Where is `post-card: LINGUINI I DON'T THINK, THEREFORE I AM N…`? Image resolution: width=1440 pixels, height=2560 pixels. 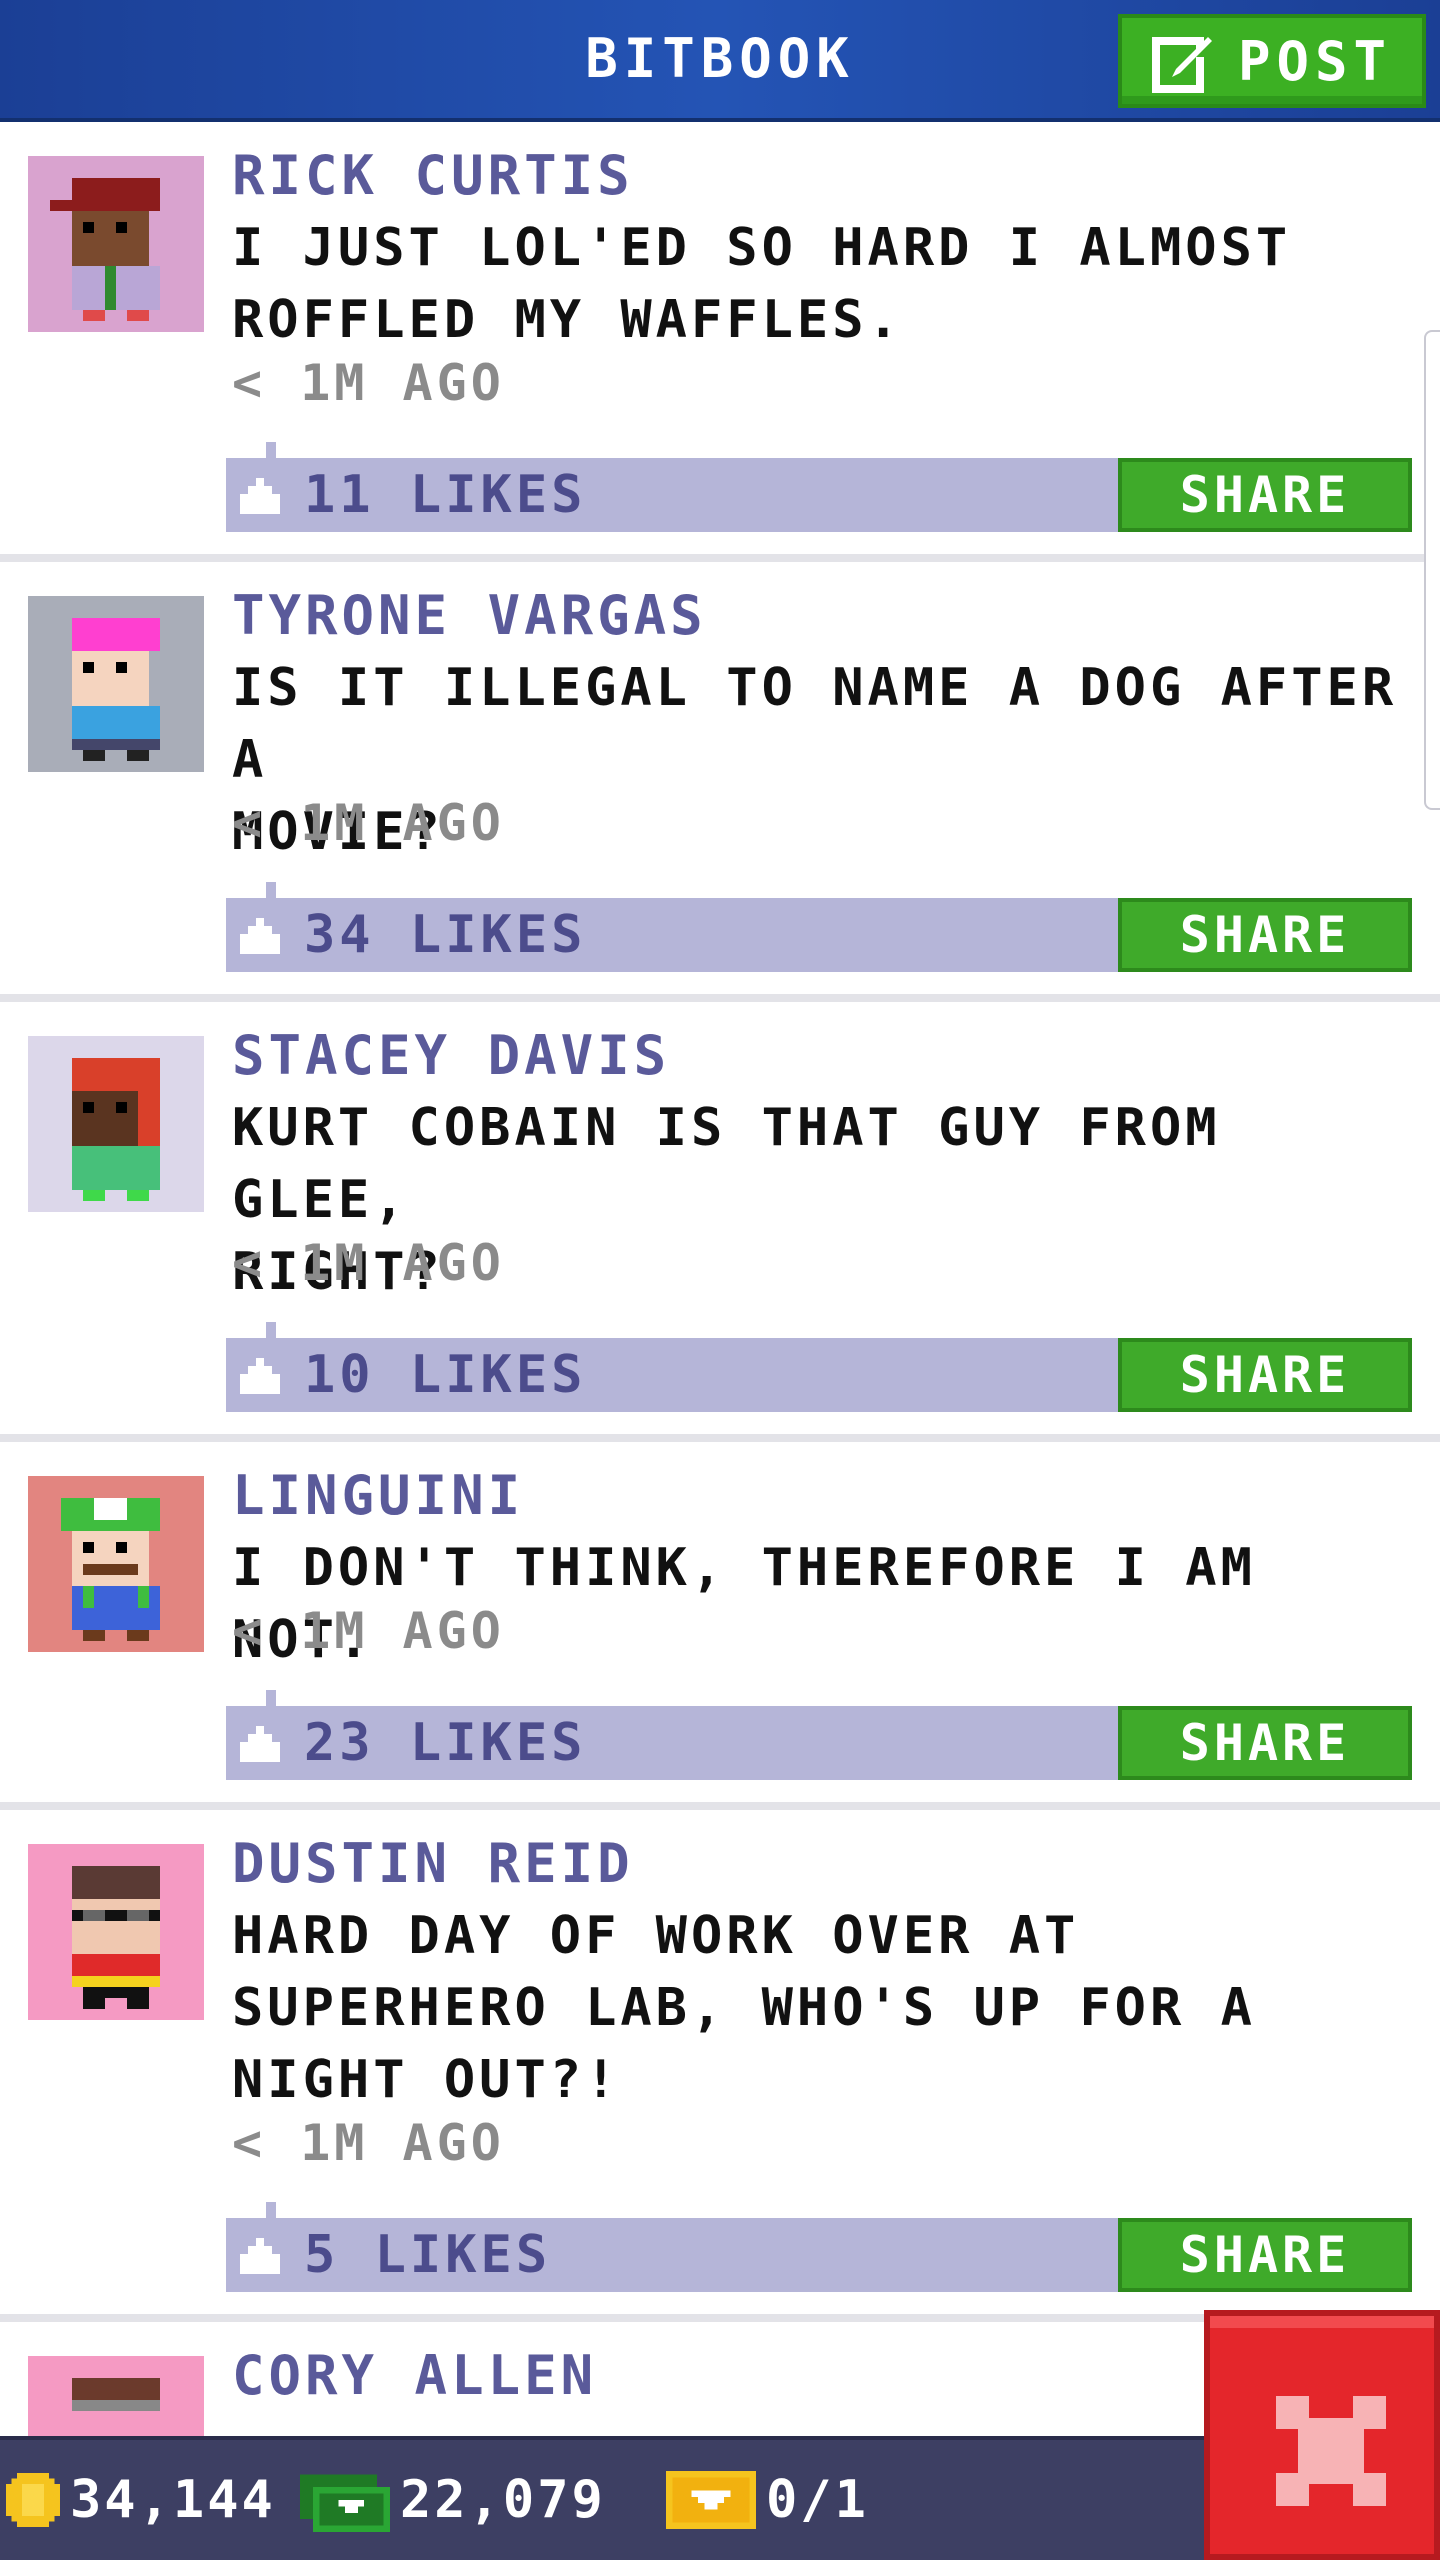
post-card: LINGUINI I DON'T THINK, THEREFORE I AM N… is located at coordinates (720, 1626).